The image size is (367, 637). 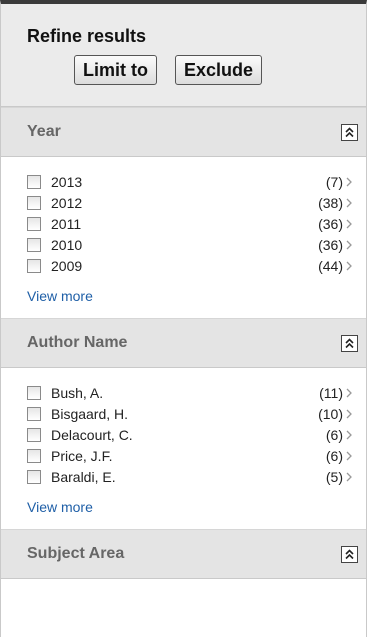 I want to click on facet-label: 2012, so click(x=67, y=202).